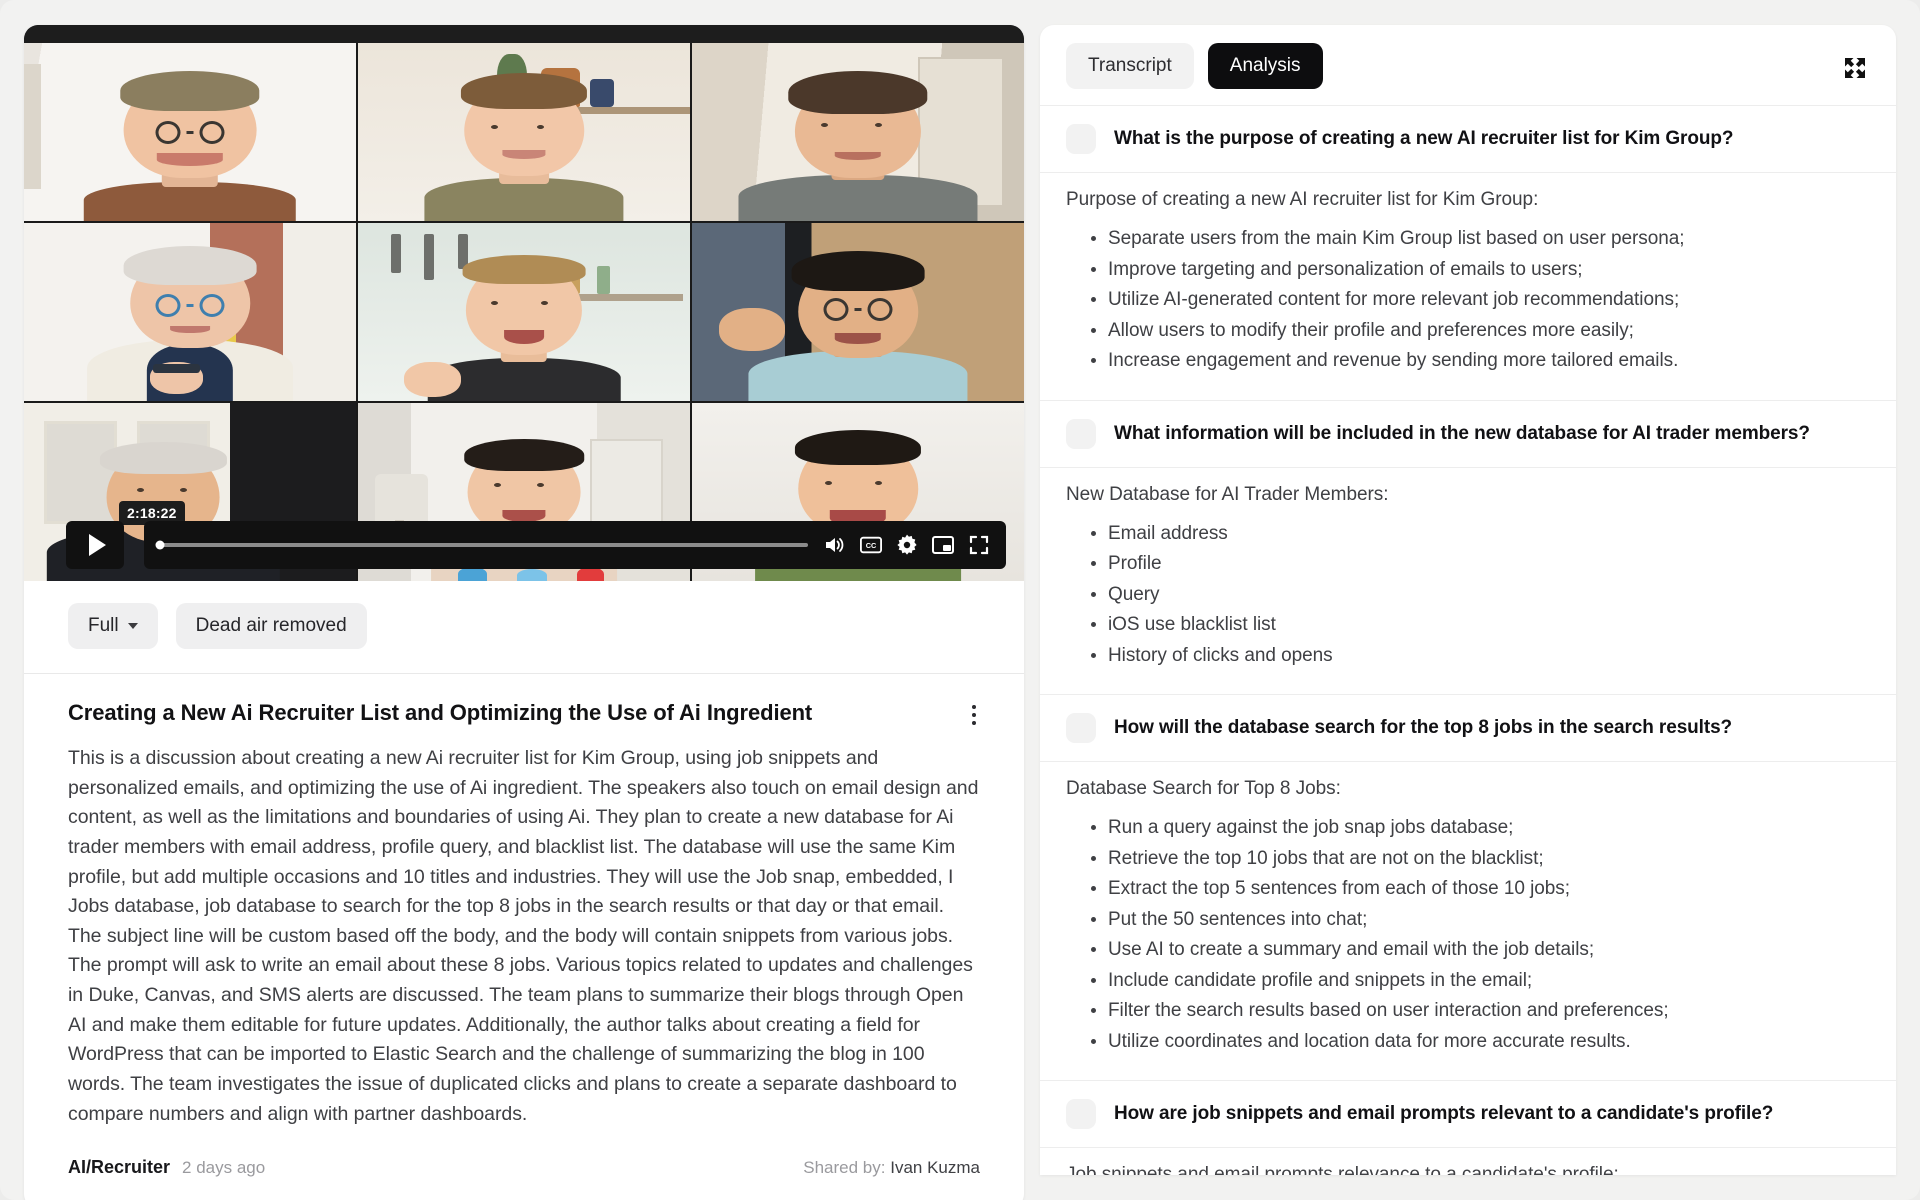 The image size is (1920, 1200). I want to click on svg-text: CC, so click(871, 545).